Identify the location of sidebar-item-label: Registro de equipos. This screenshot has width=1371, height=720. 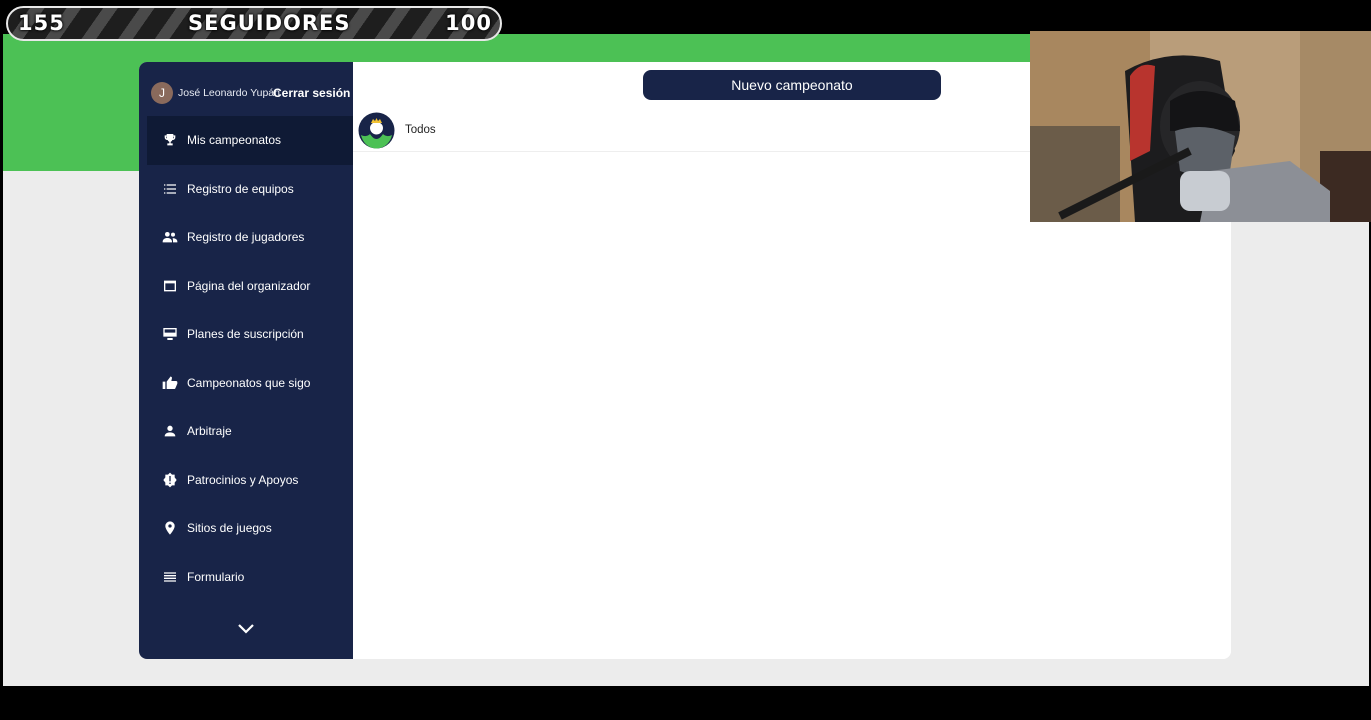
(240, 188).